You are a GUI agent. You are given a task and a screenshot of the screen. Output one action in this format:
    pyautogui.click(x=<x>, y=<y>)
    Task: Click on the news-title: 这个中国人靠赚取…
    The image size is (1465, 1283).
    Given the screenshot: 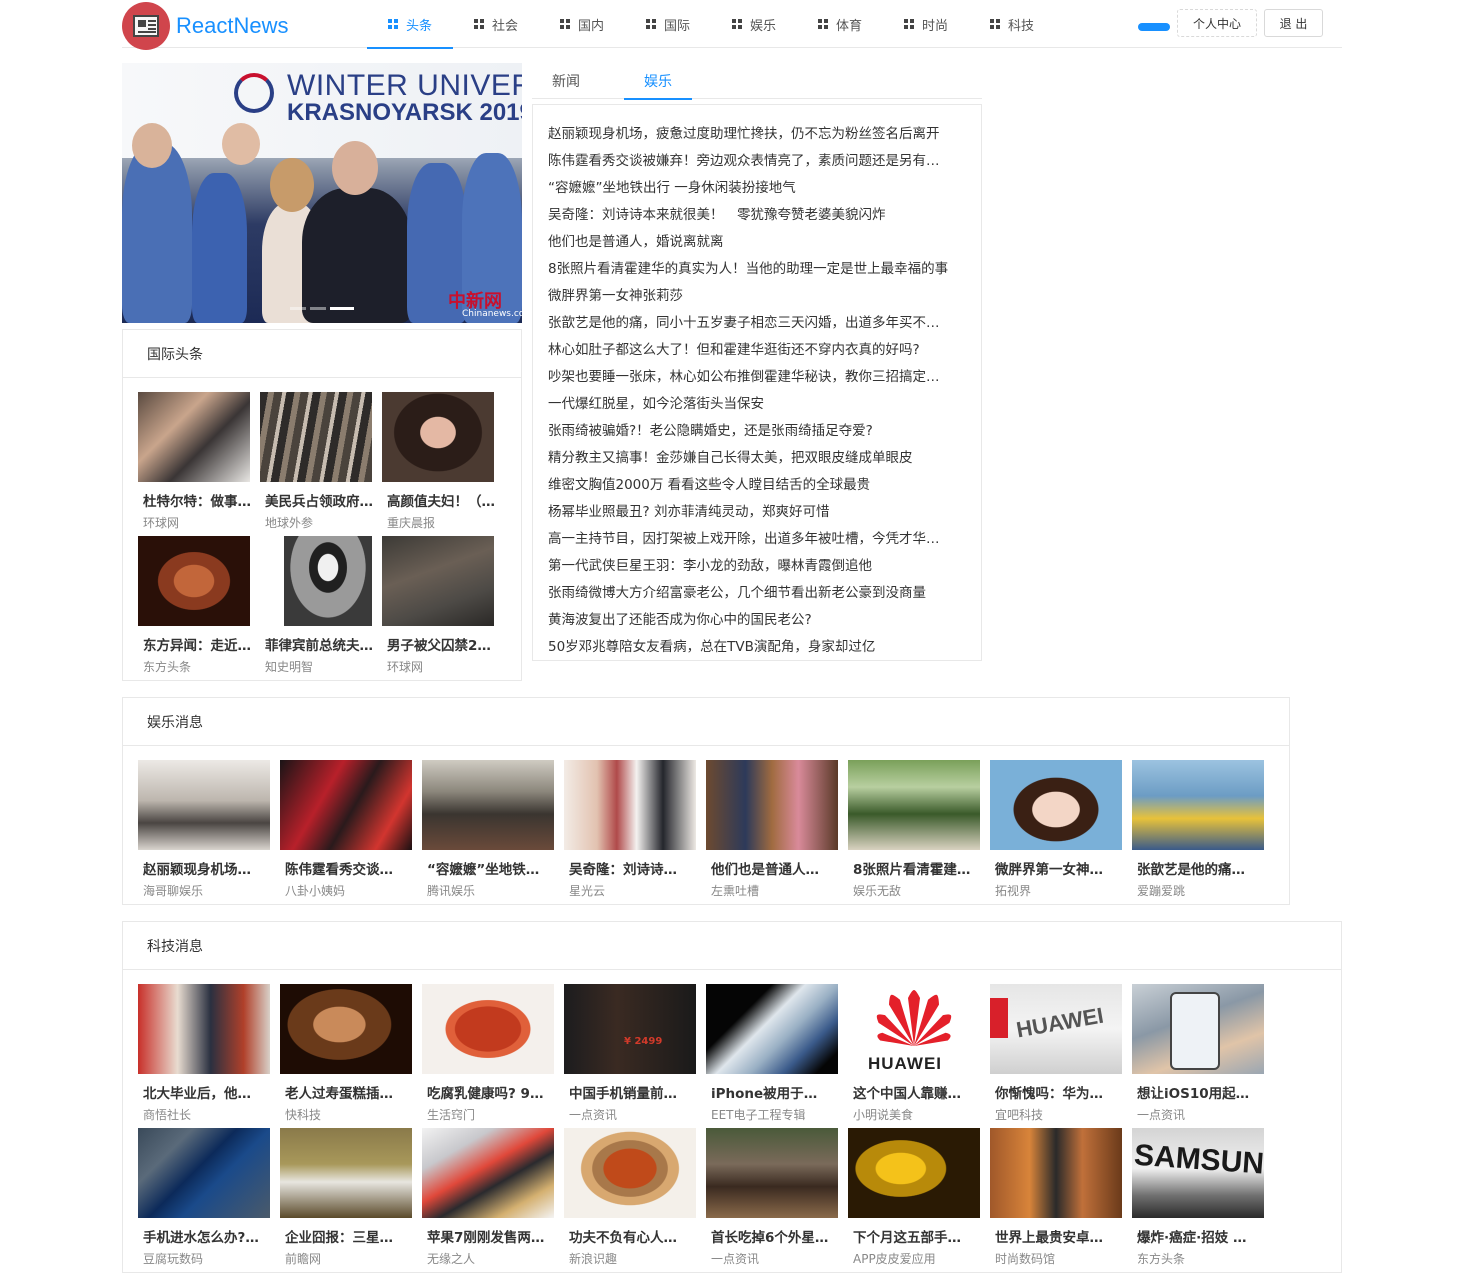 What is the action you would take?
    pyautogui.click(x=910, y=1092)
    